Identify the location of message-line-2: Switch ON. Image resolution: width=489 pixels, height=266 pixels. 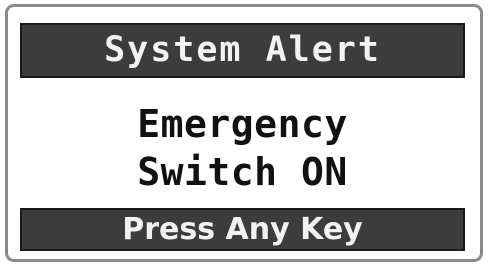
(242, 172).